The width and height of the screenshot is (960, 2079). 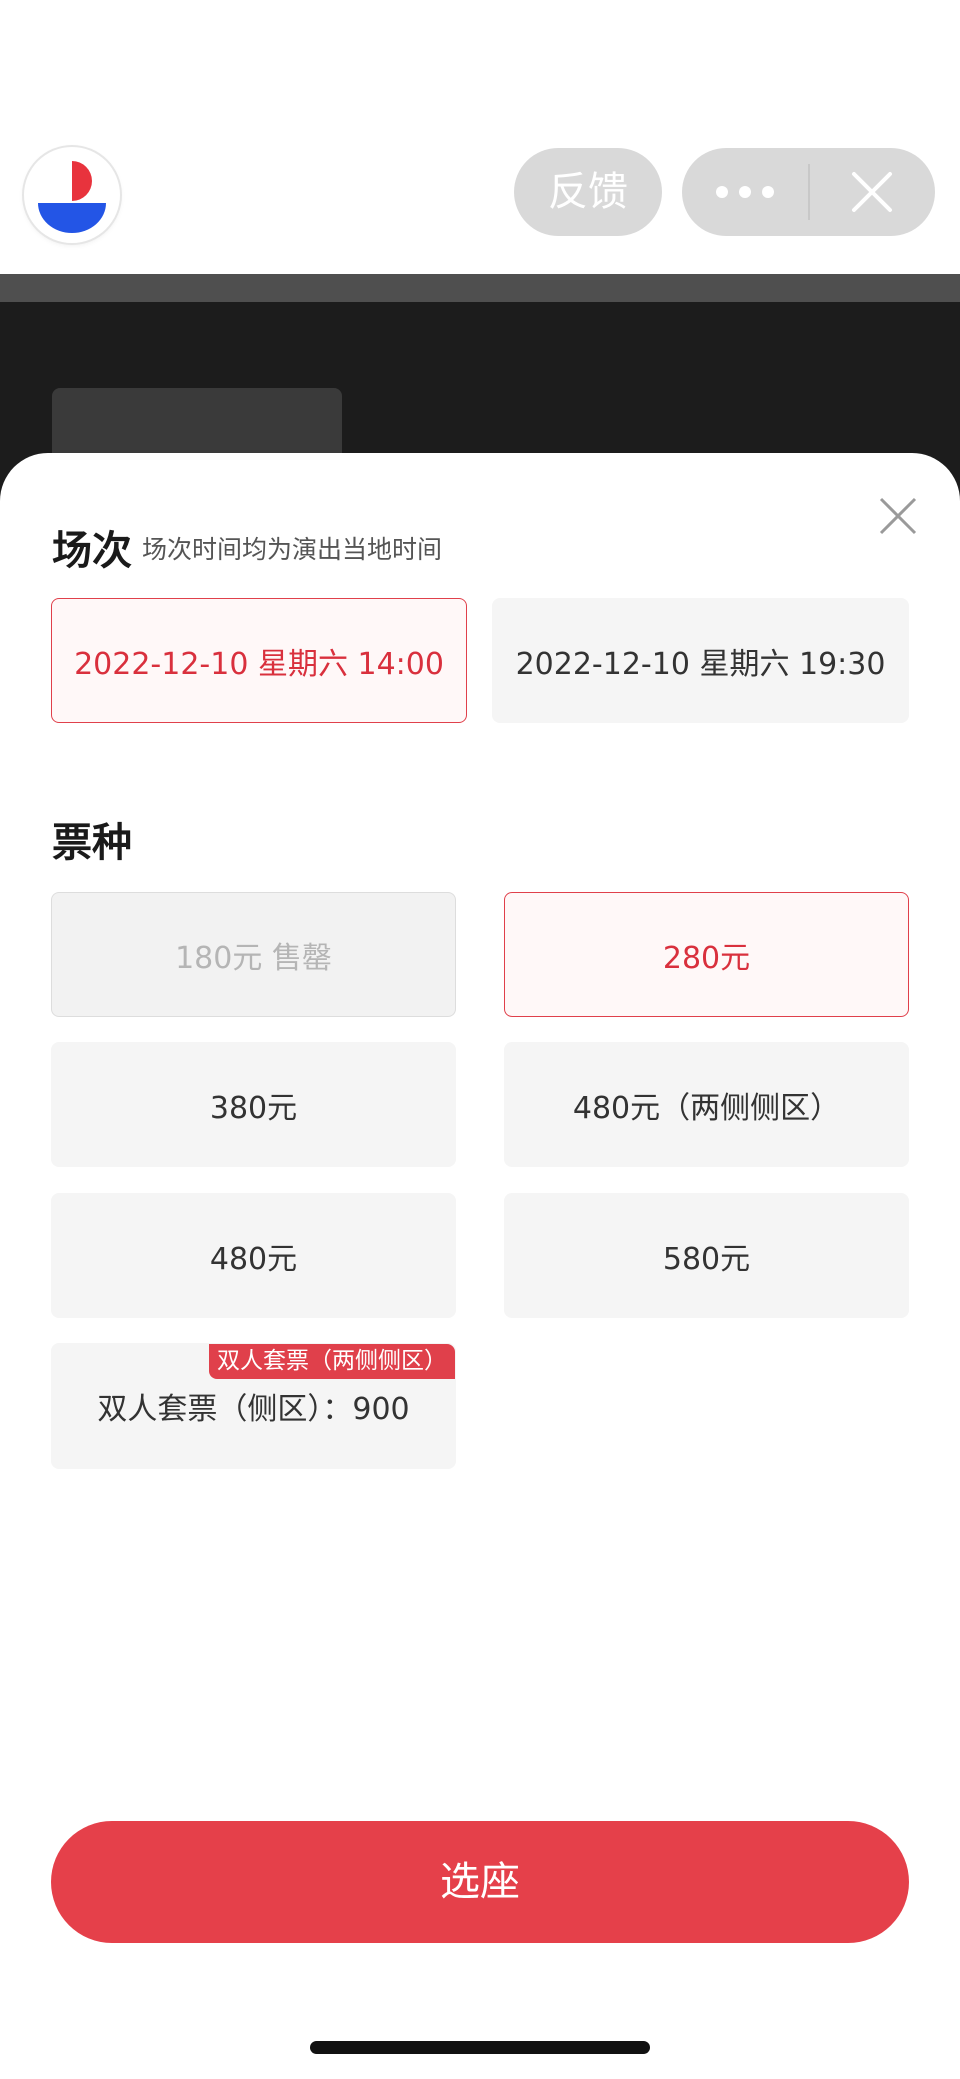 What do you see at coordinates (253, 958) in the screenshot?
I see `ticket-option-label: 180元 售罄` at bounding box center [253, 958].